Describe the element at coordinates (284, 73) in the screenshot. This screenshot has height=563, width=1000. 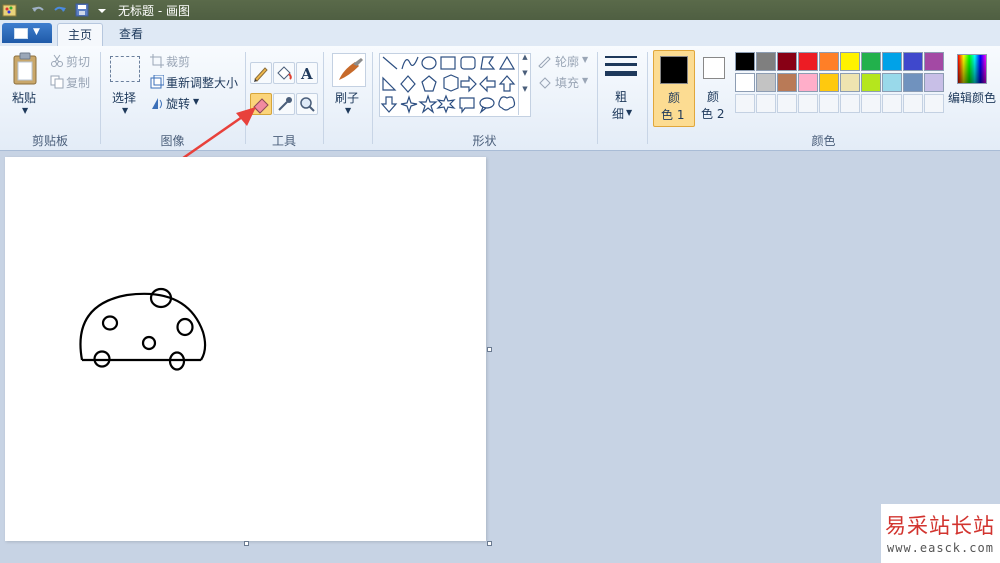
I see `fill-bucket-tool` at that location.